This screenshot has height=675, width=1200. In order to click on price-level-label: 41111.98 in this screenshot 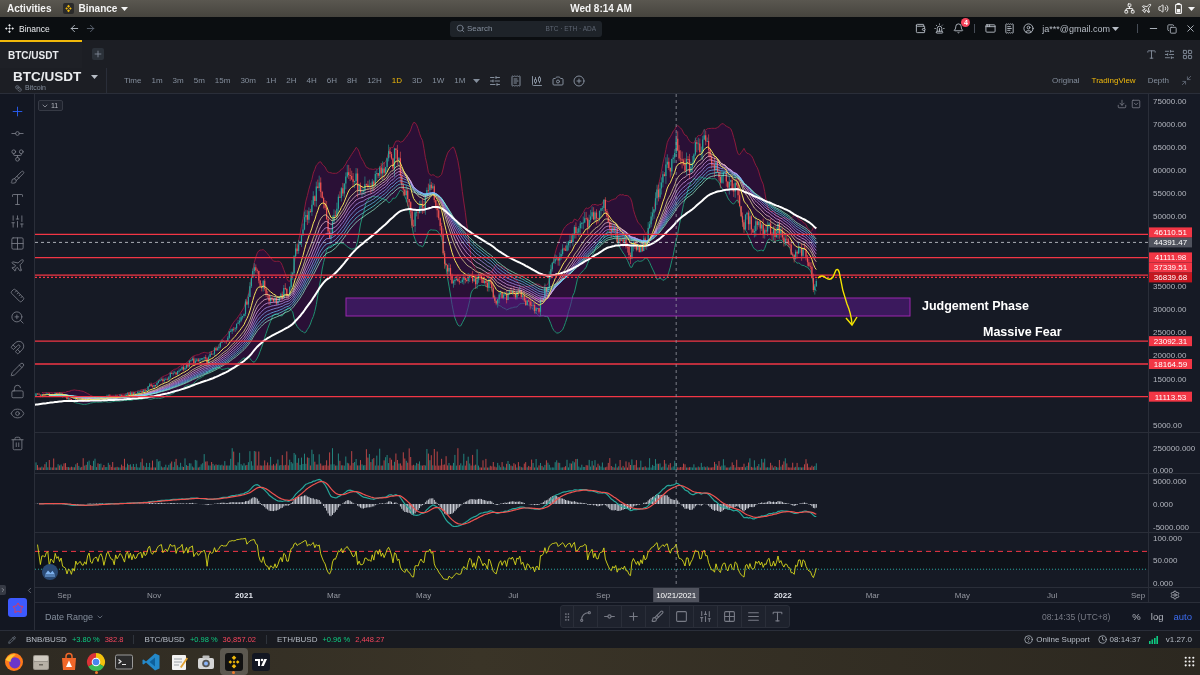, I will do `click(1170, 257)`.